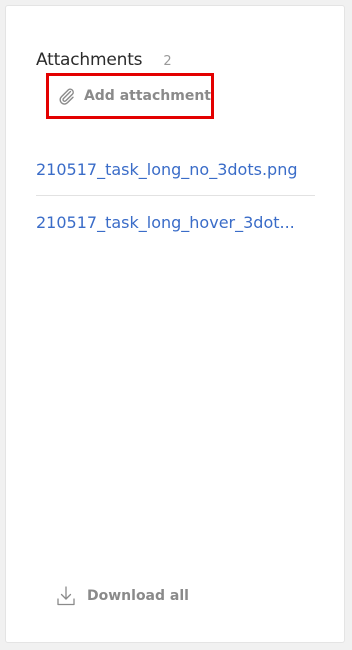 The width and height of the screenshot is (352, 650). I want to click on paperclip-icon, so click(67, 96).